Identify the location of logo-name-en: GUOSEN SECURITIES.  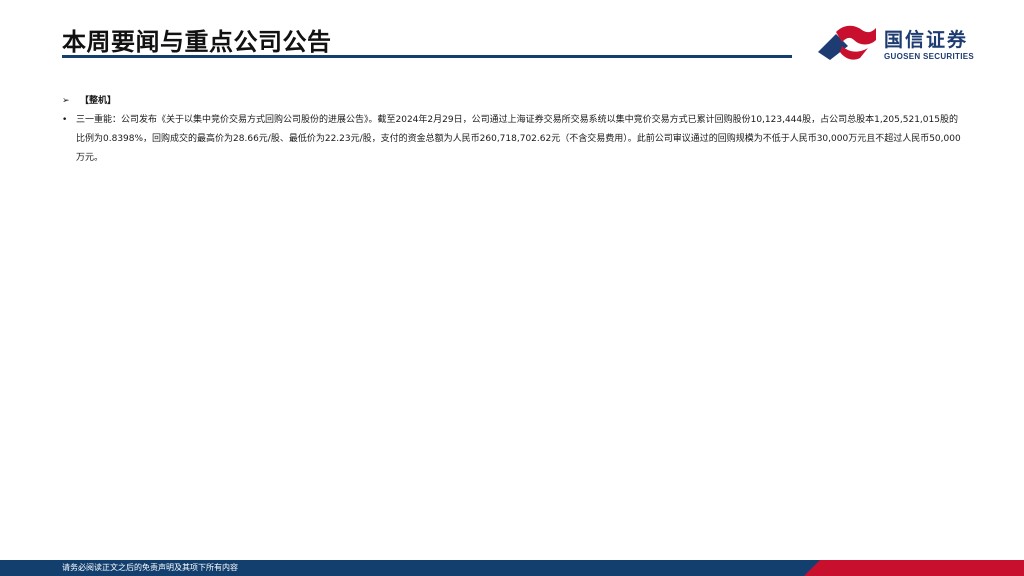
(929, 56).